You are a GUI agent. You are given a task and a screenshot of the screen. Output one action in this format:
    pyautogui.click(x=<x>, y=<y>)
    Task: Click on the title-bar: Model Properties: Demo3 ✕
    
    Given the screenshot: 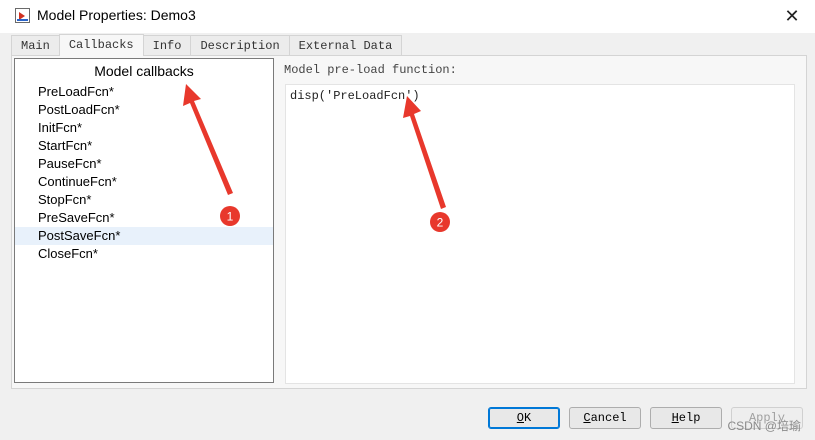 What is the action you would take?
    pyautogui.click(x=407, y=16)
    